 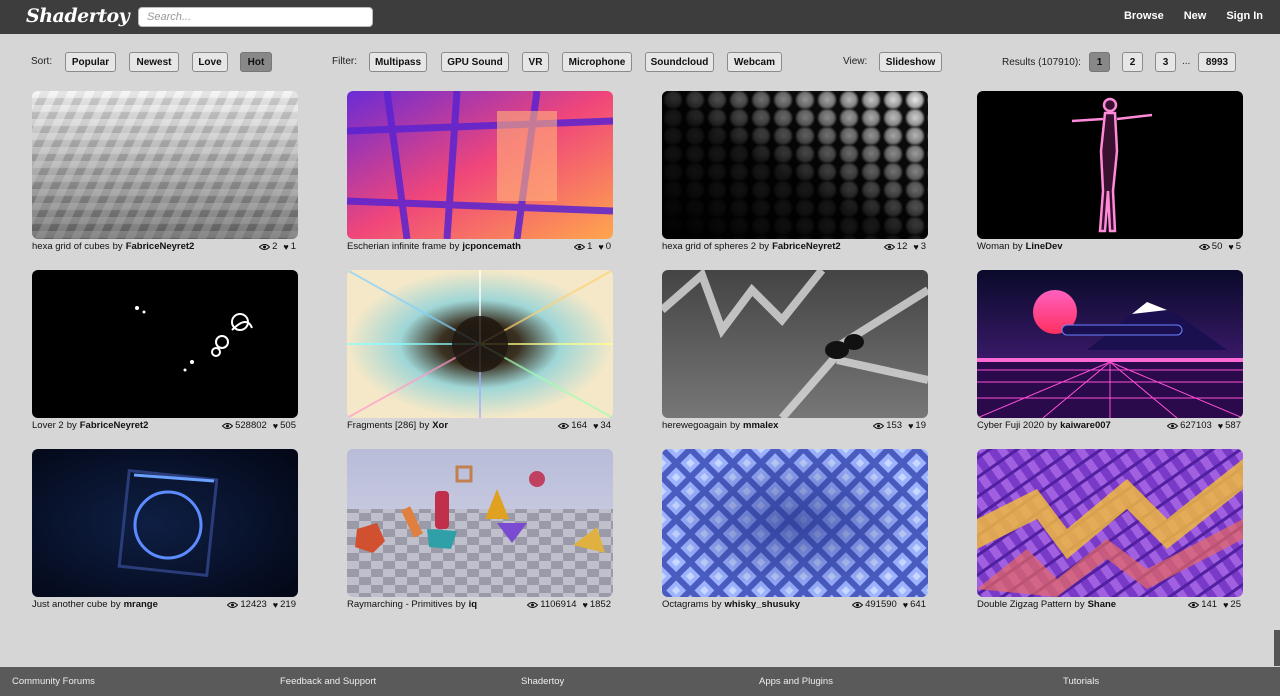 I want to click on sort-newest-button: Newest, so click(x=154, y=62).